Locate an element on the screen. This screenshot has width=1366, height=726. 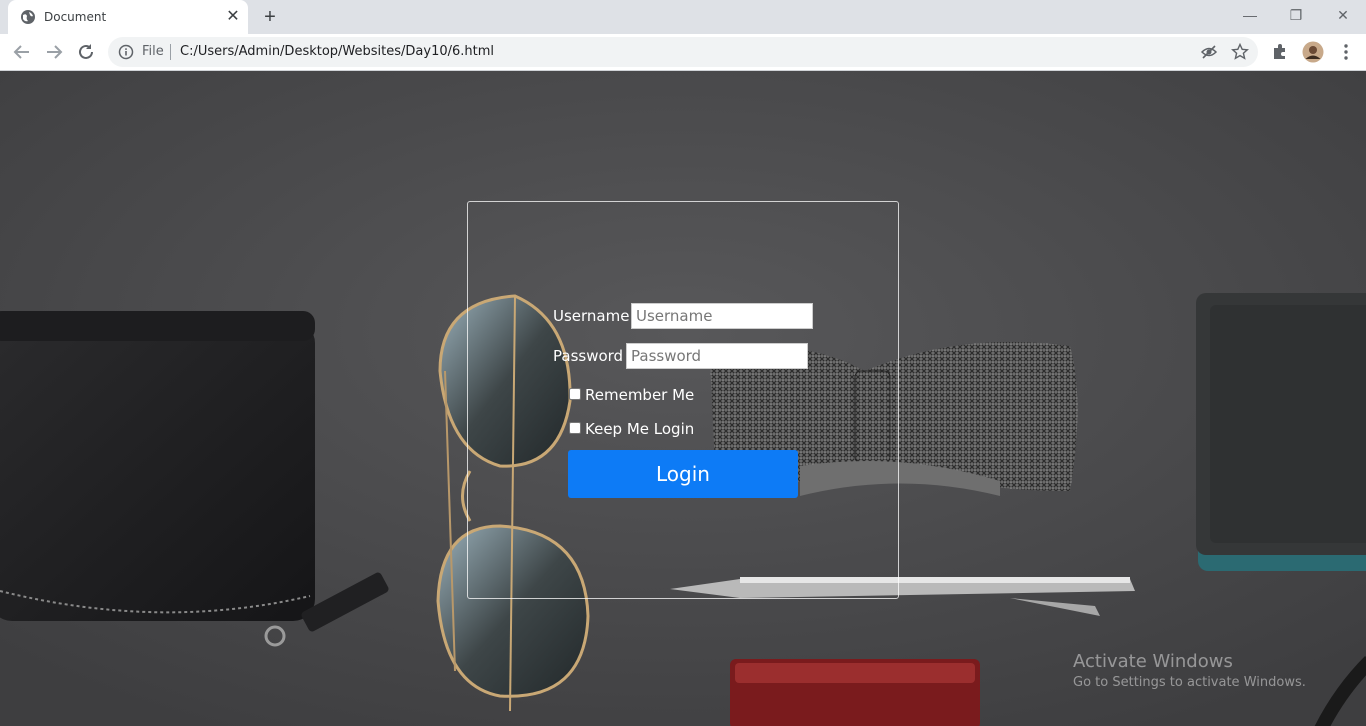
login-button: Login is located at coordinates (683, 474).